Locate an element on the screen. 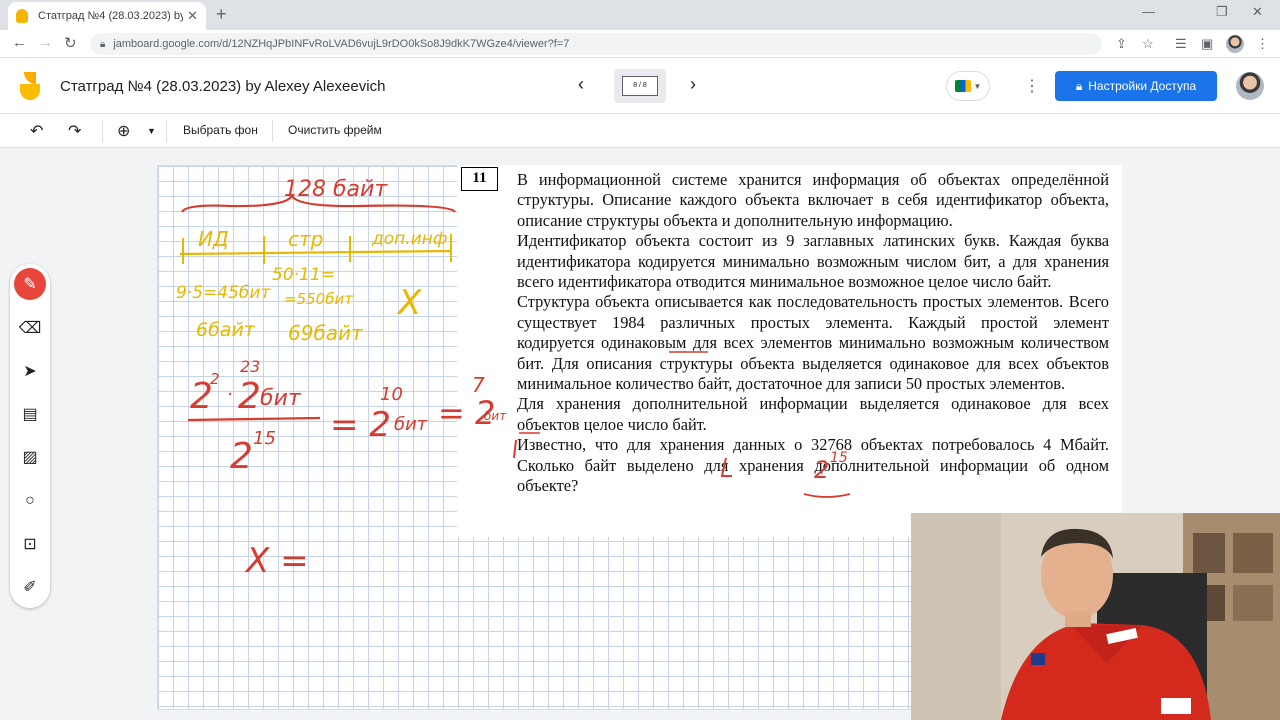  next-frame-icon: › is located at coordinates (693, 84).